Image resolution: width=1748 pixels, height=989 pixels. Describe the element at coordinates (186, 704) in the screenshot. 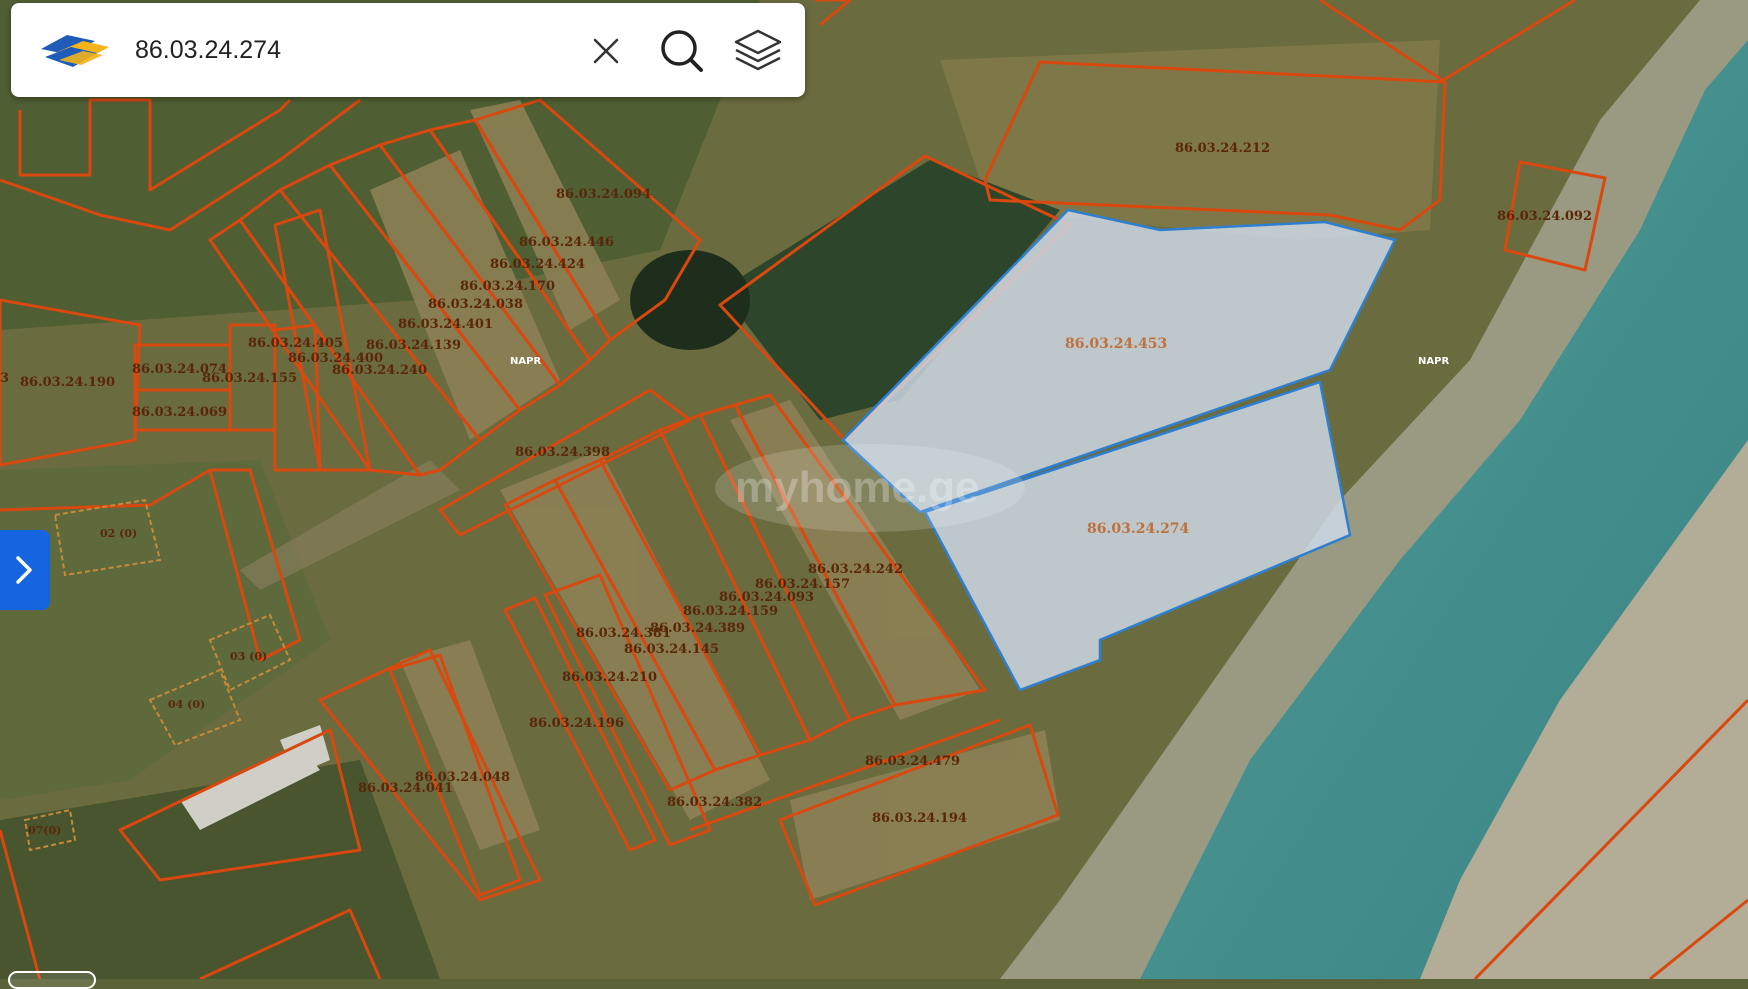

I see `plot-label: 04 (0)` at that location.